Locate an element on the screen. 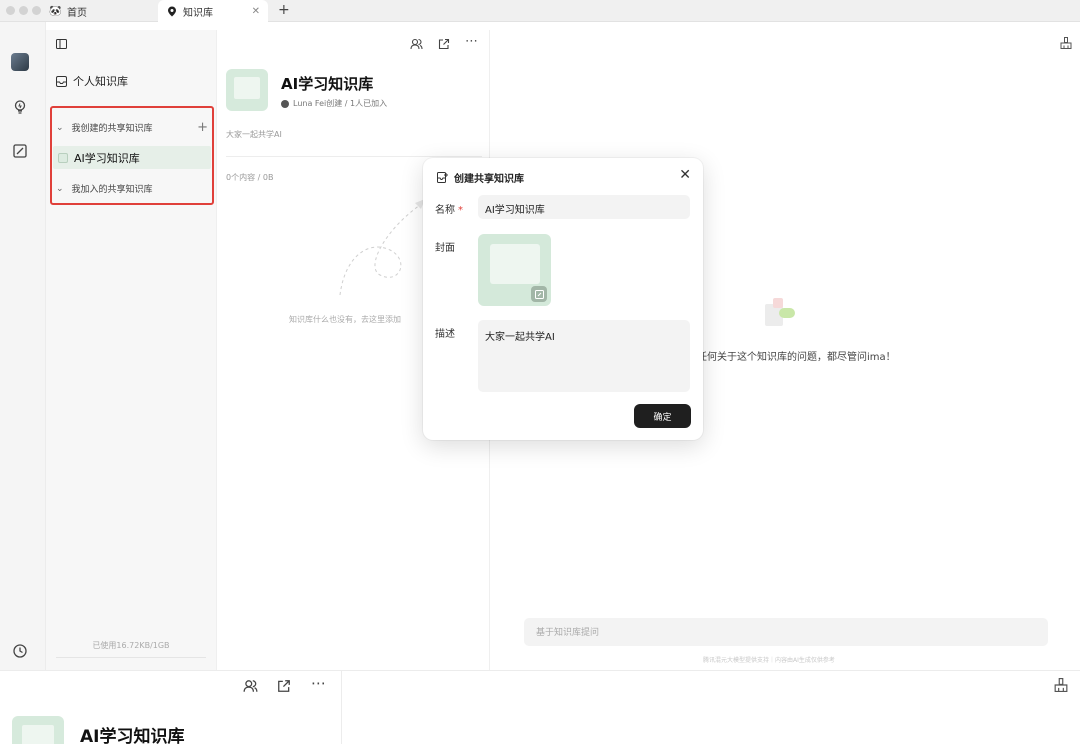 The image size is (1080, 744). sidebar-item-ai-kb: AI学习知识库 is located at coordinates (132, 157).